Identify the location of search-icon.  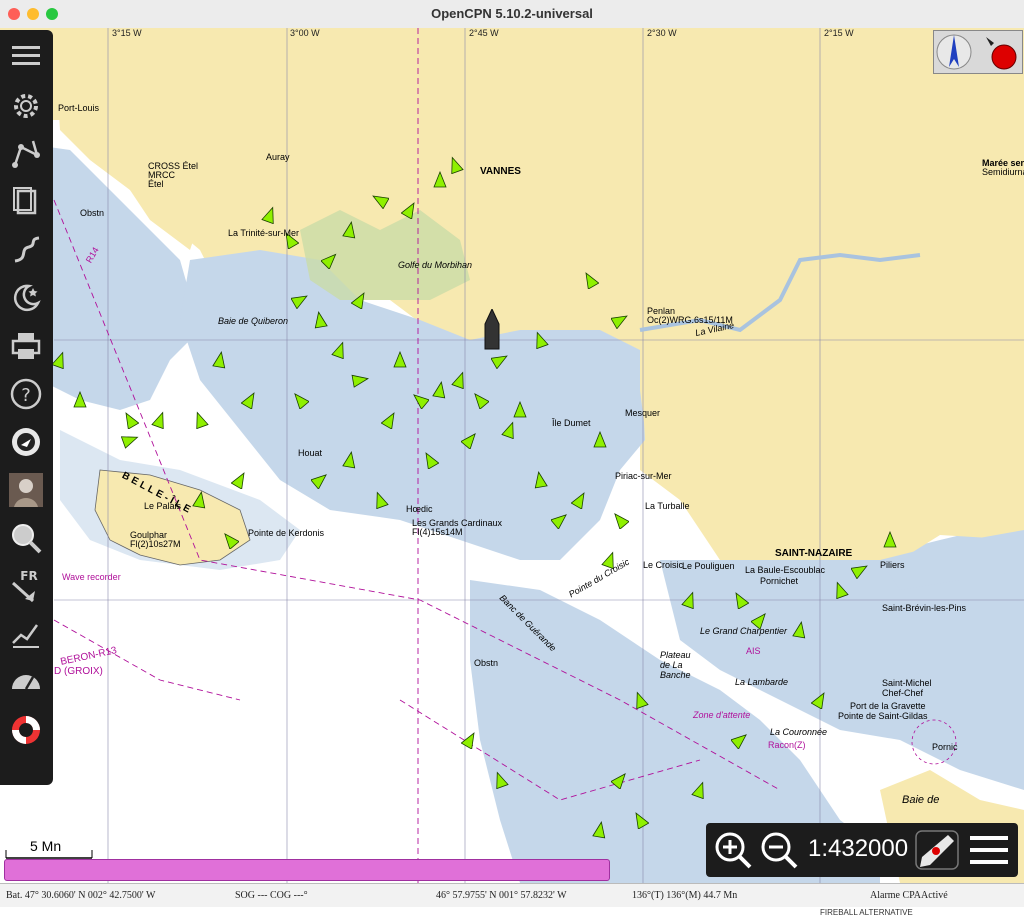
(26, 538).